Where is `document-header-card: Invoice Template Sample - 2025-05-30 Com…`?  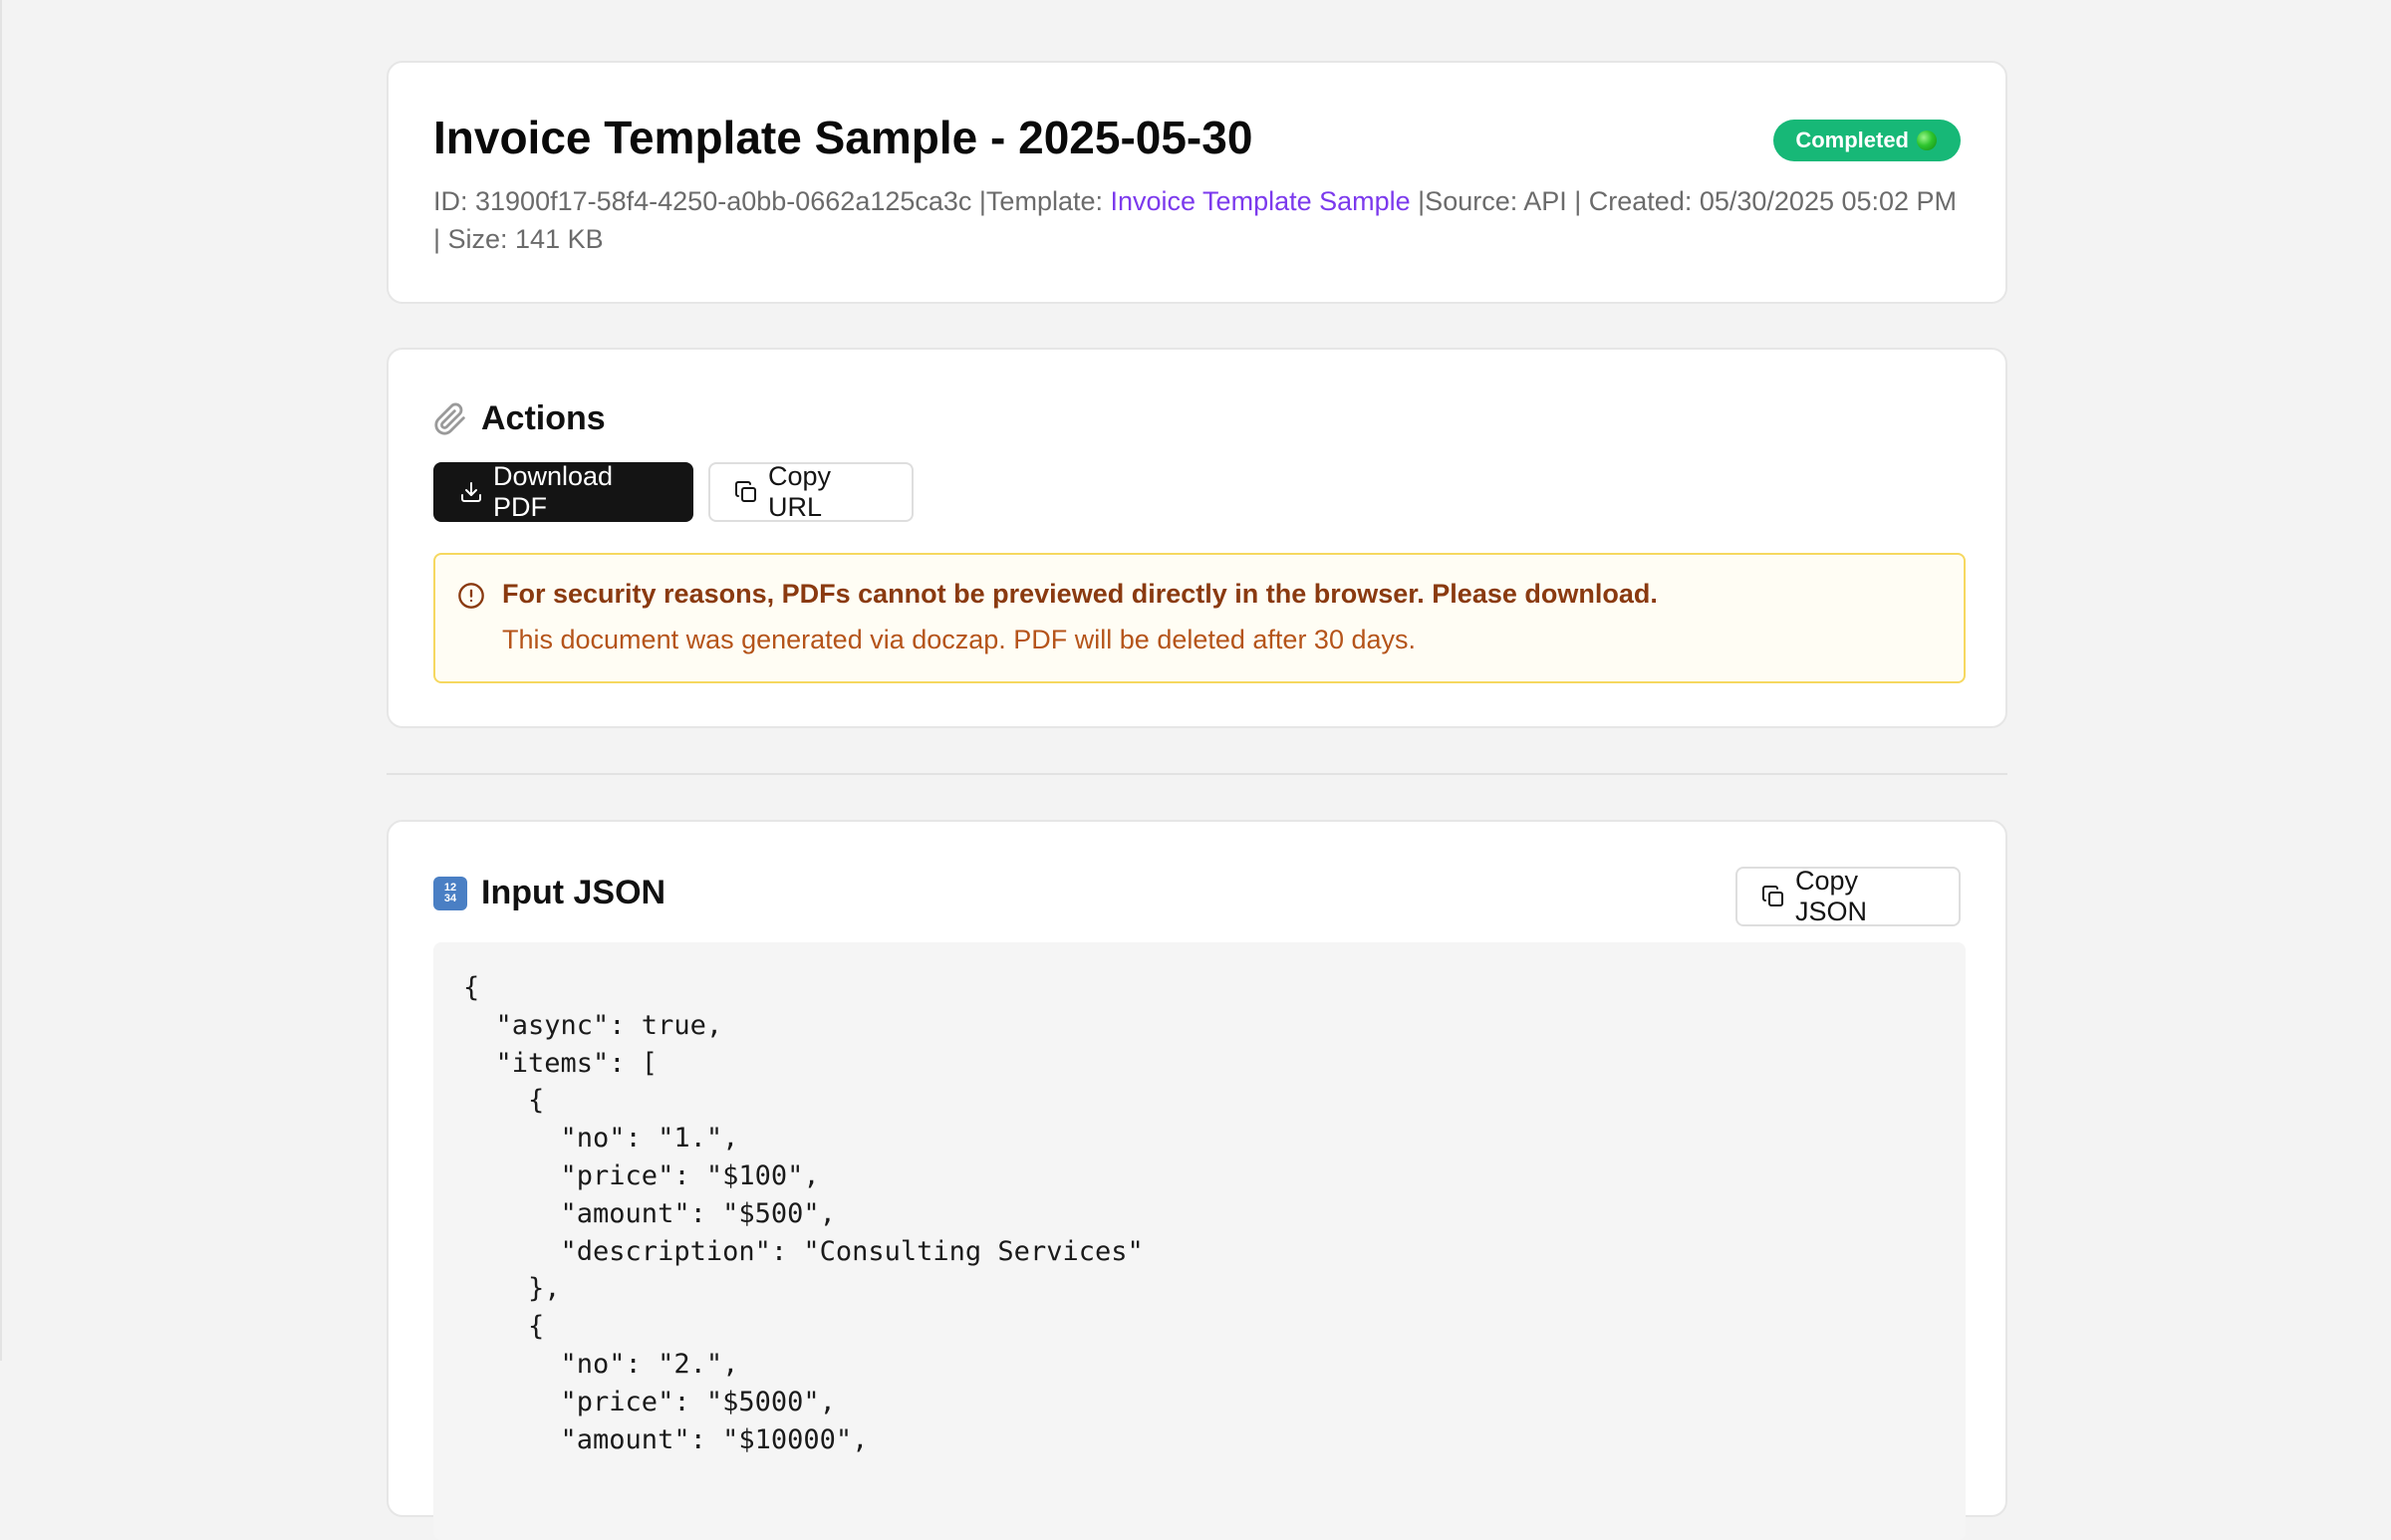
document-header-card: Invoice Template Sample - 2025-05-30 Com… is located at coordinates (1197, 182).